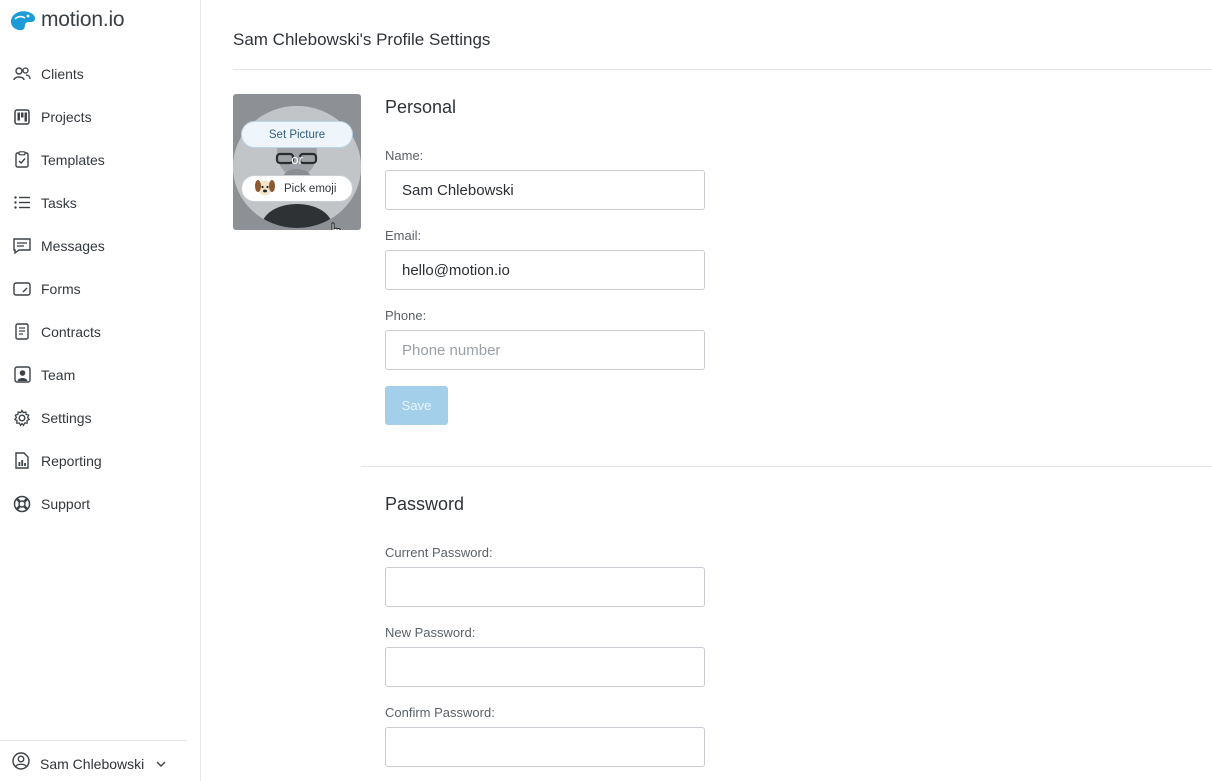 The width and height of the screenshot is (1212, 781). I want to click on personal-section-title: Personal, so click(421, 107).